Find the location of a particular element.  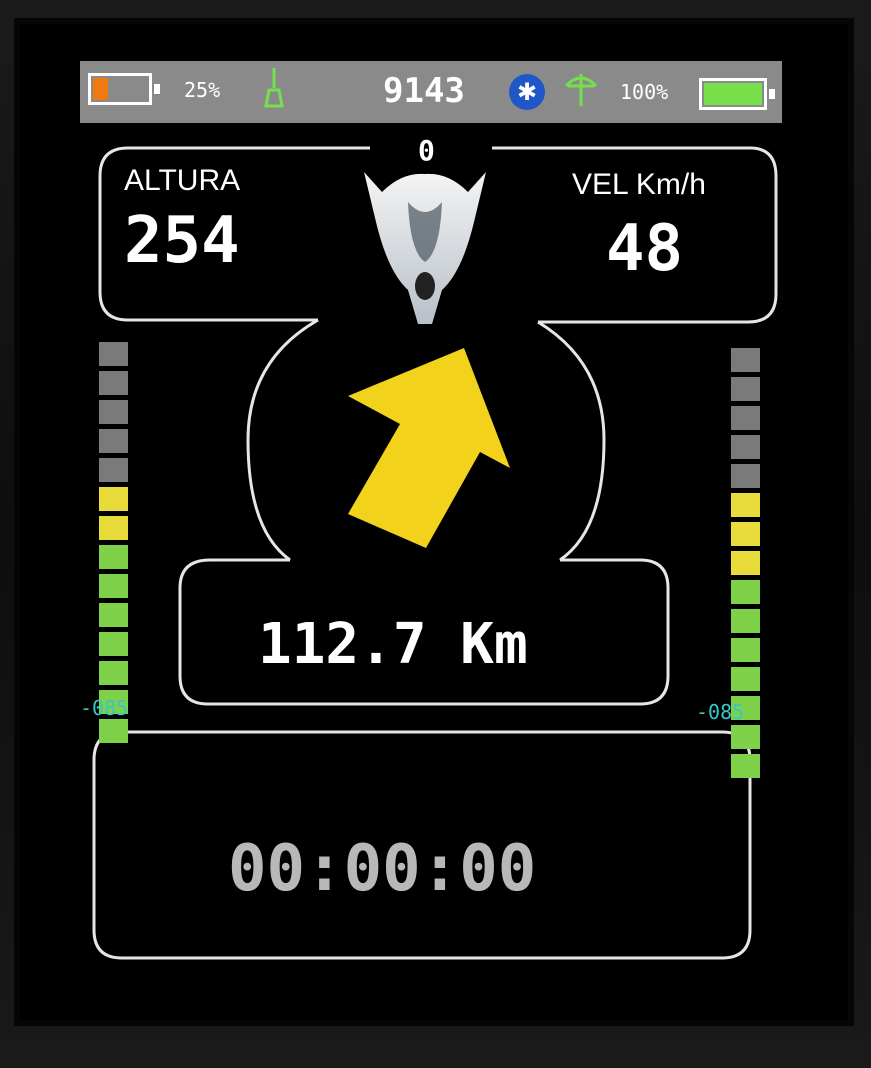

vario-left-label: -085 is located at coordinates (104, 708).